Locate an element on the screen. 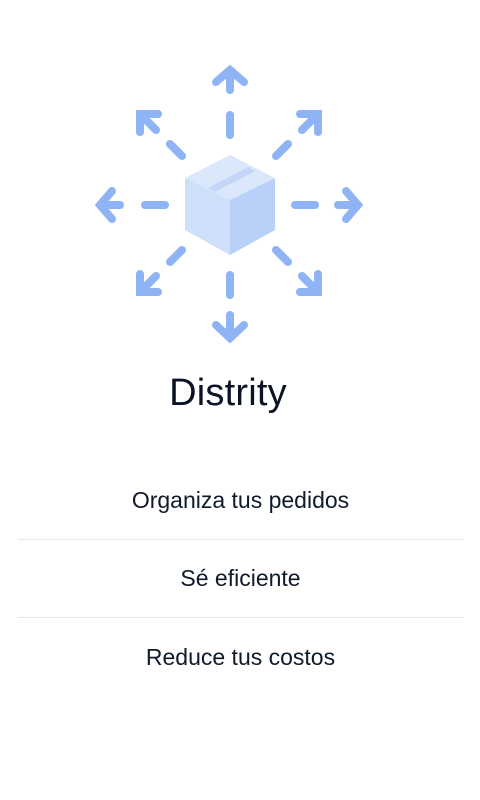 Image resolution: width=480 pixels, height=800 pixels. app-title: Distrity is located at coordinates (228, 393).